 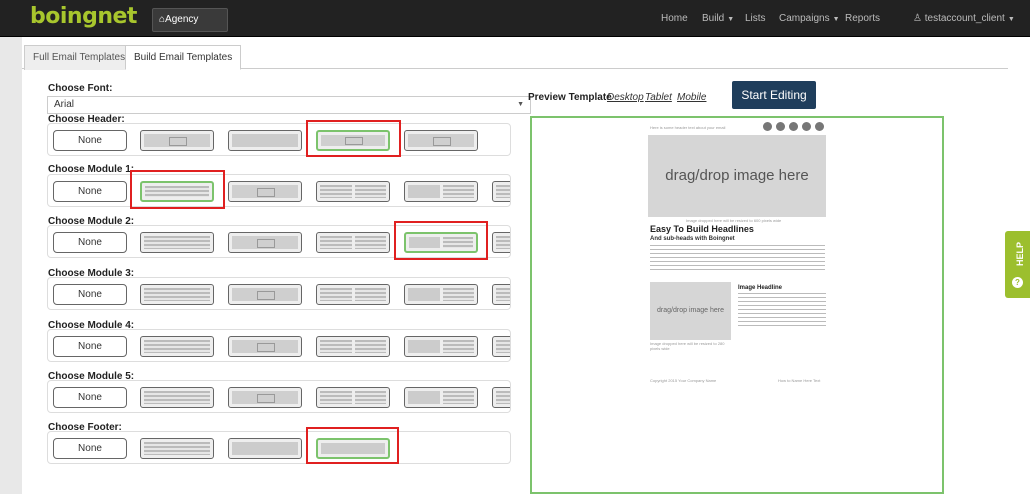 What do you see at coordinates (183, 57) in the screenshot?
I see `tab-build-email-templates: Build Email Templates` at bounding box center [183, 57].